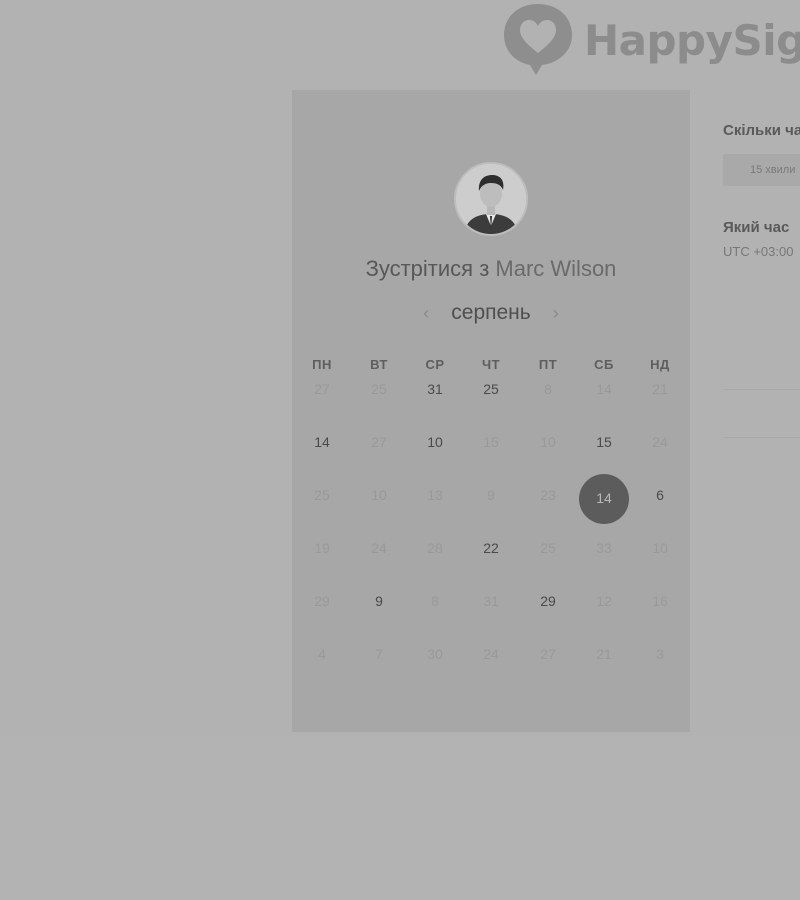 The height and width of the screenshot is (900, 800). I want to click on calendar-day-unavailable: 23, so click(548, 495).